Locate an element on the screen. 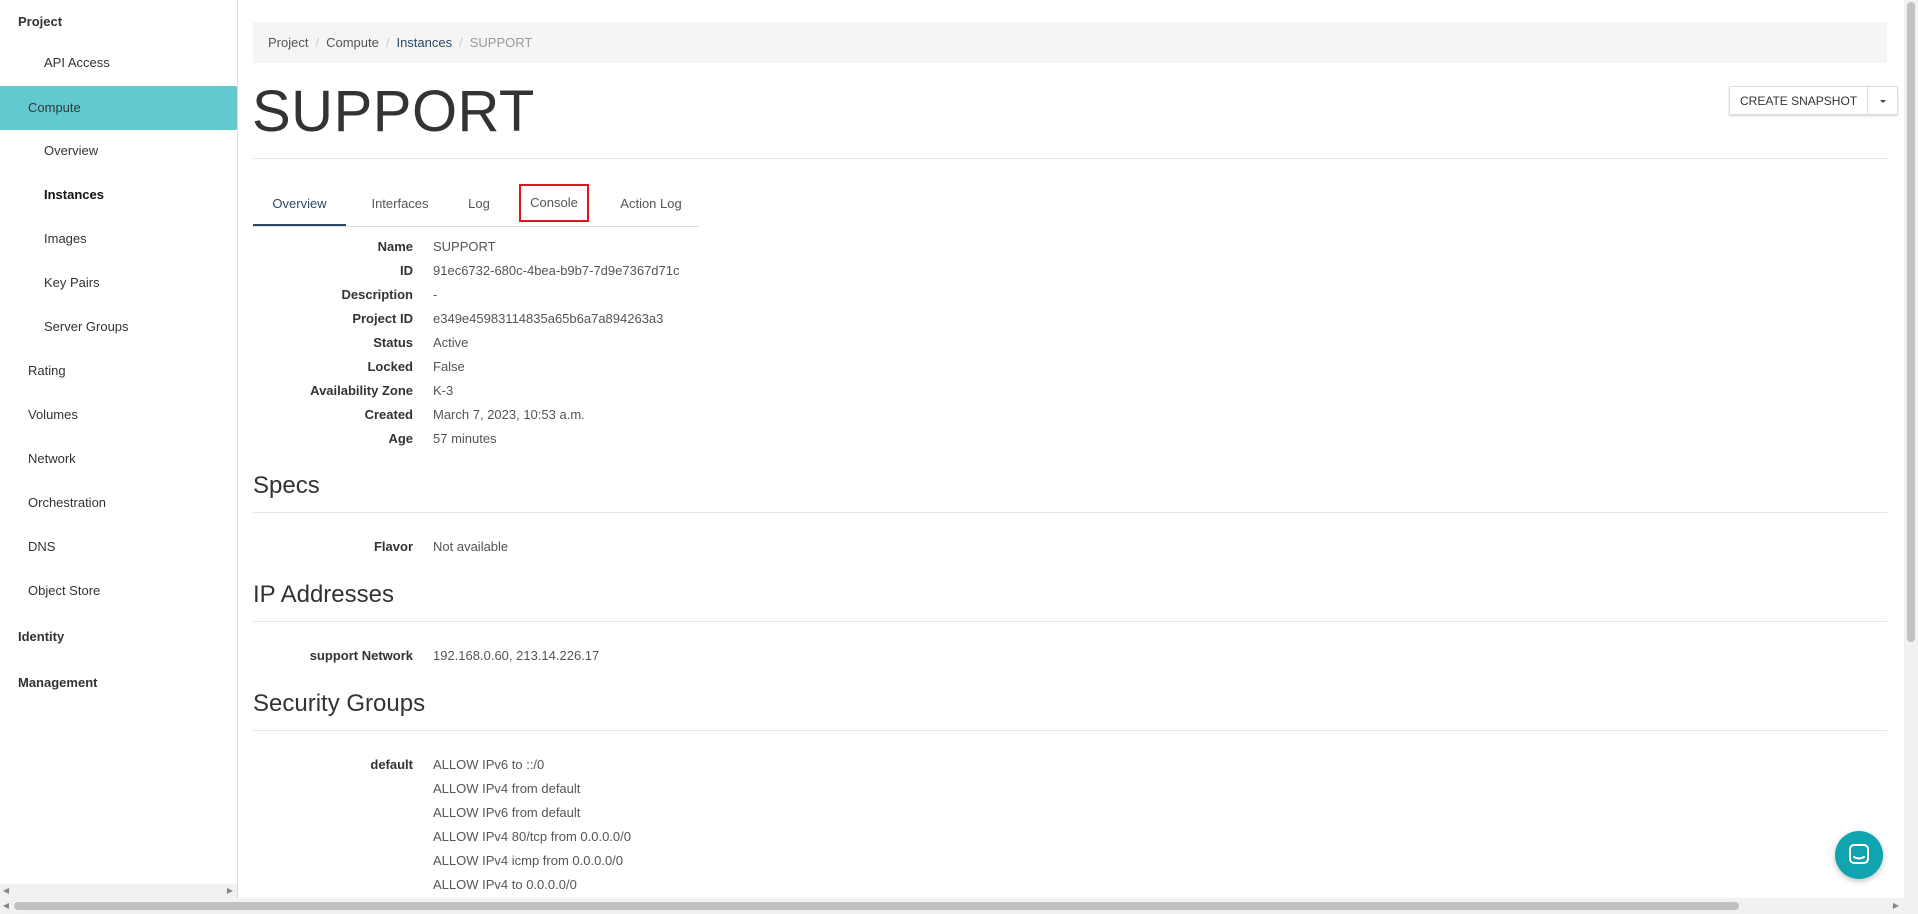  detail-label: Status is located at coordinates (393, 342).